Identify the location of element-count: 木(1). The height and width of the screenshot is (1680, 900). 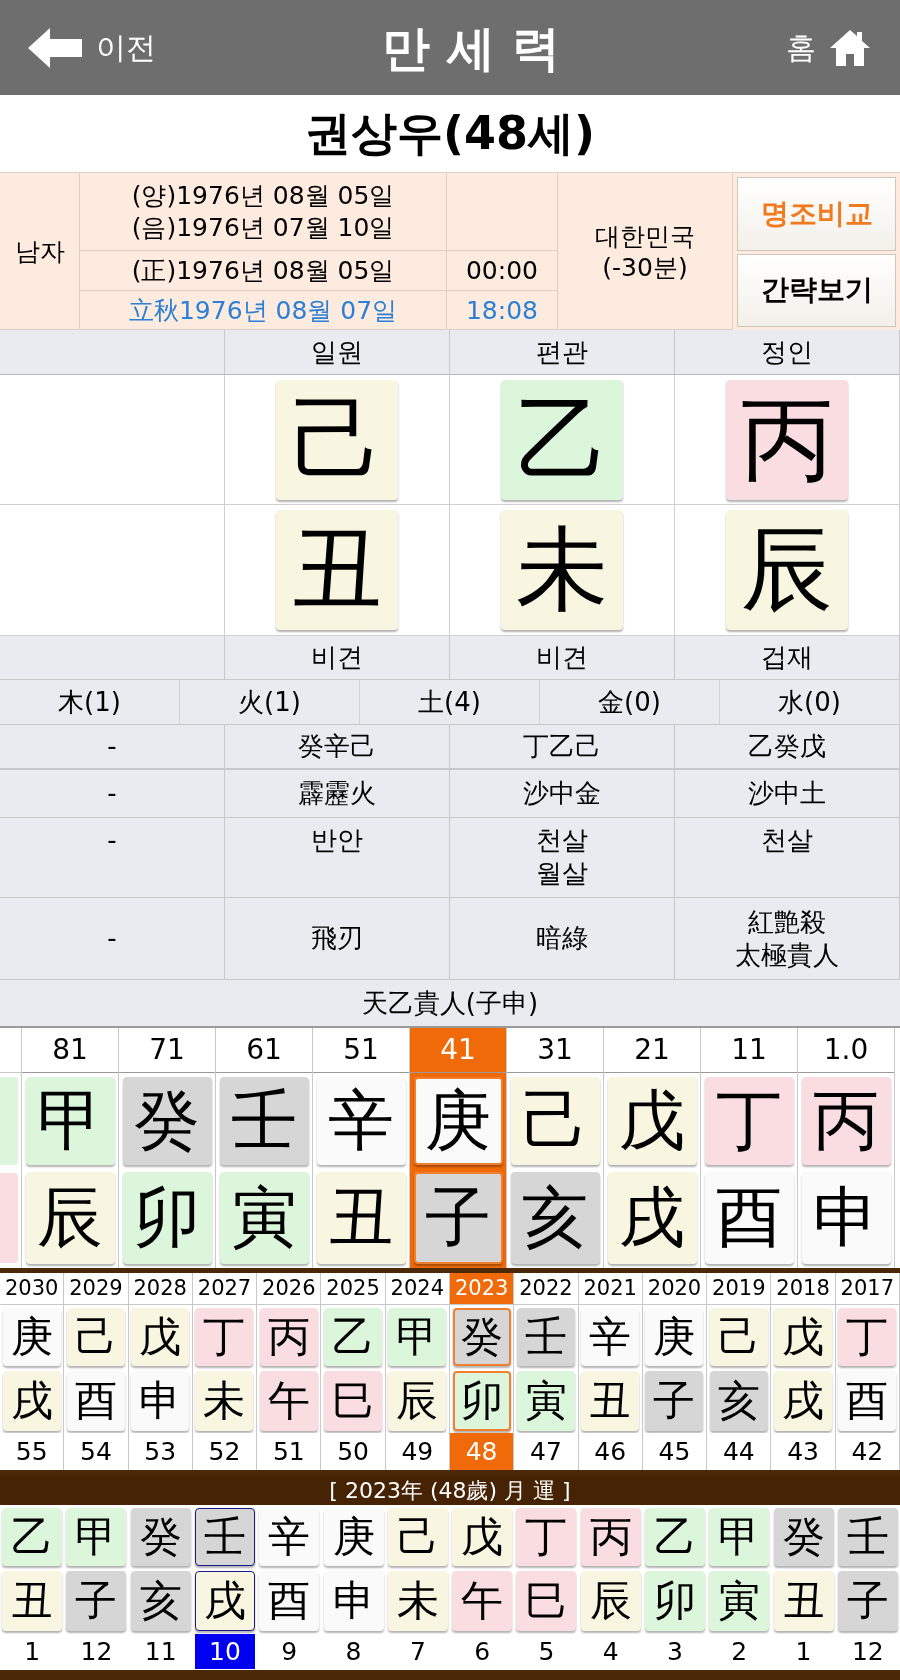
(89, 702).